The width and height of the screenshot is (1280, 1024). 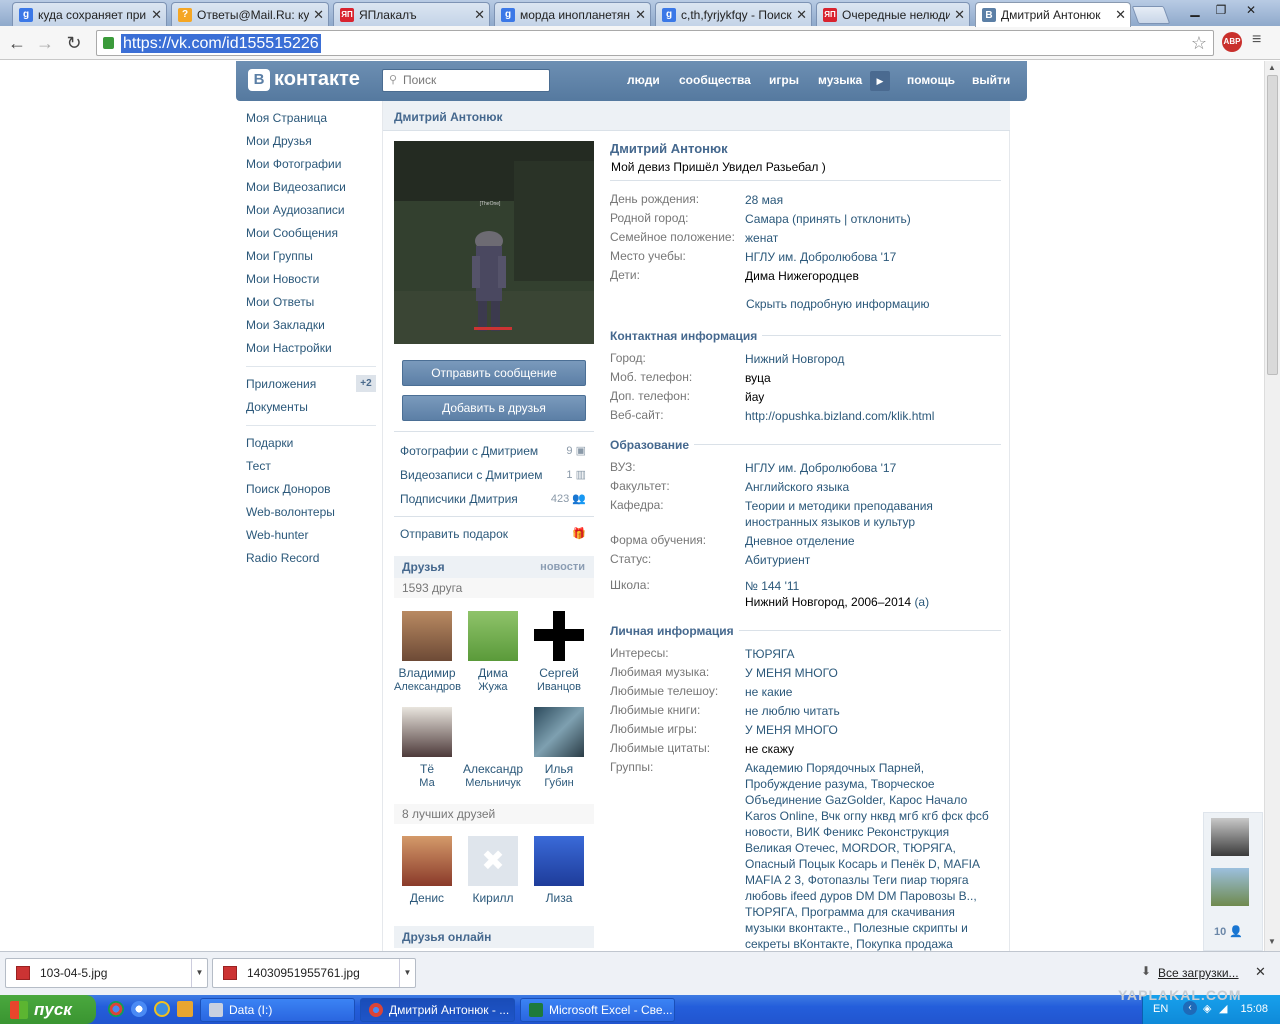 What do you see at coordinates (311, 120) in the screenshot?
I see `menu-my-page: Моя Страница` at bounding box center [311, 120].